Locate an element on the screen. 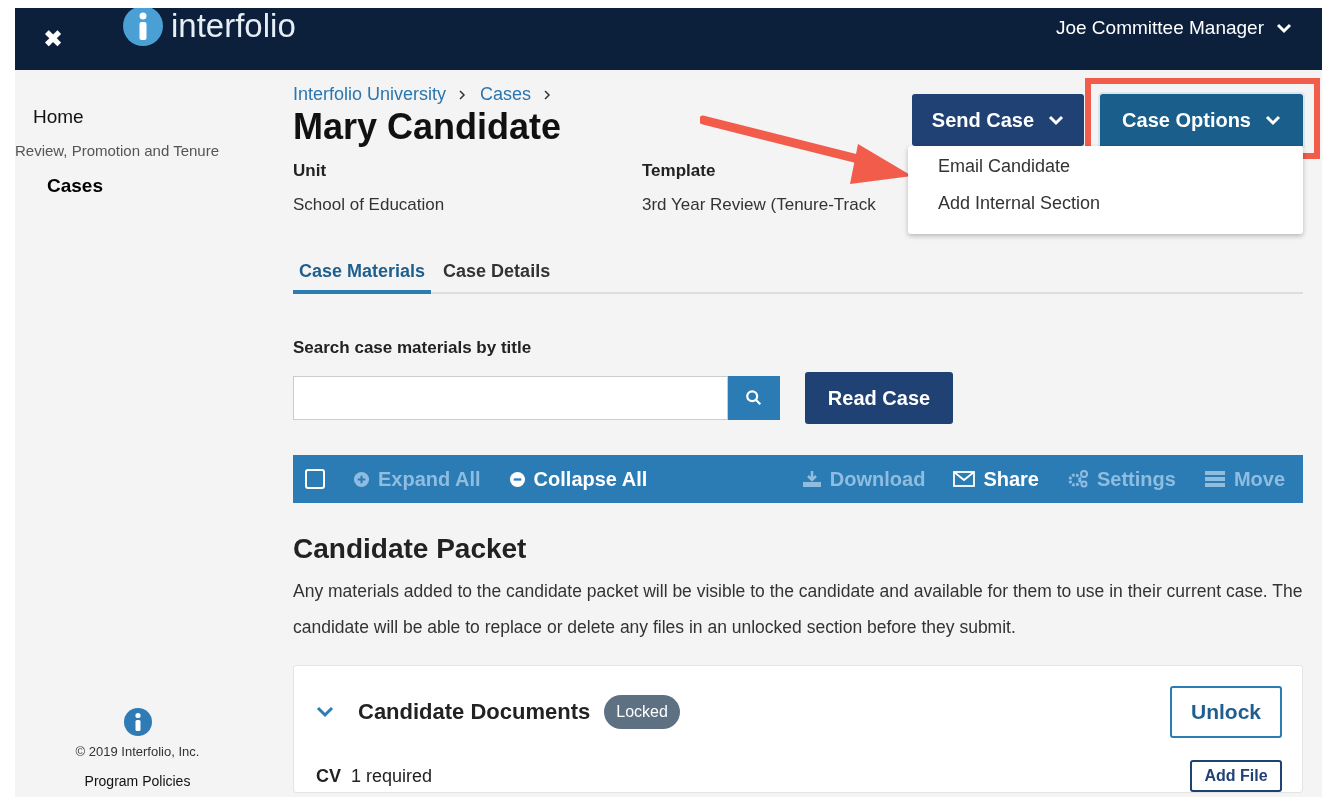  field-label: Unit is located at coordinates (310, 171).